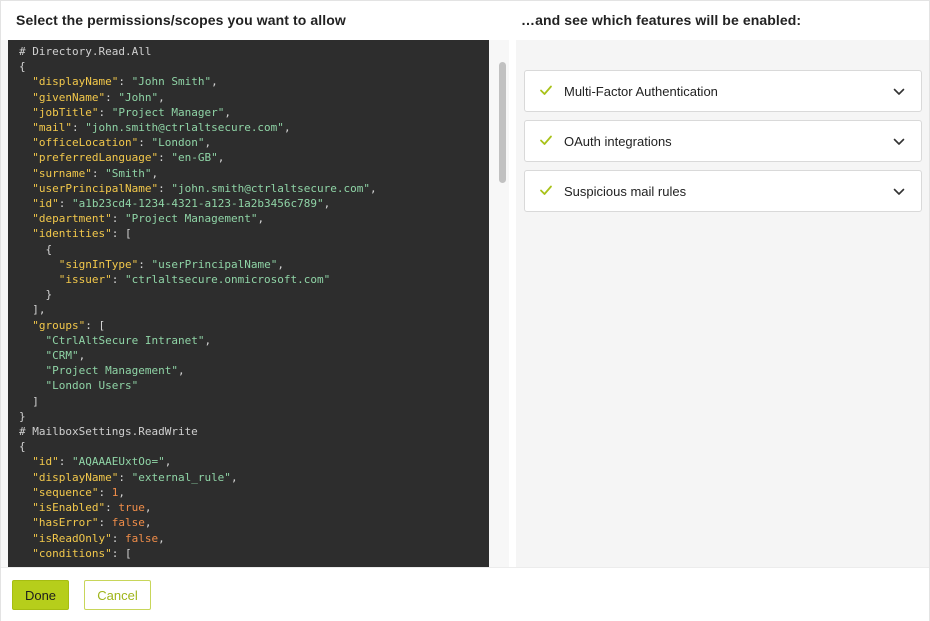 This screenshot has width=930, height=621. What do you see at coordinates (65, 112) in the screenshot?
I see `code-token: "jobTitle"` at bounding box center [65, 112].